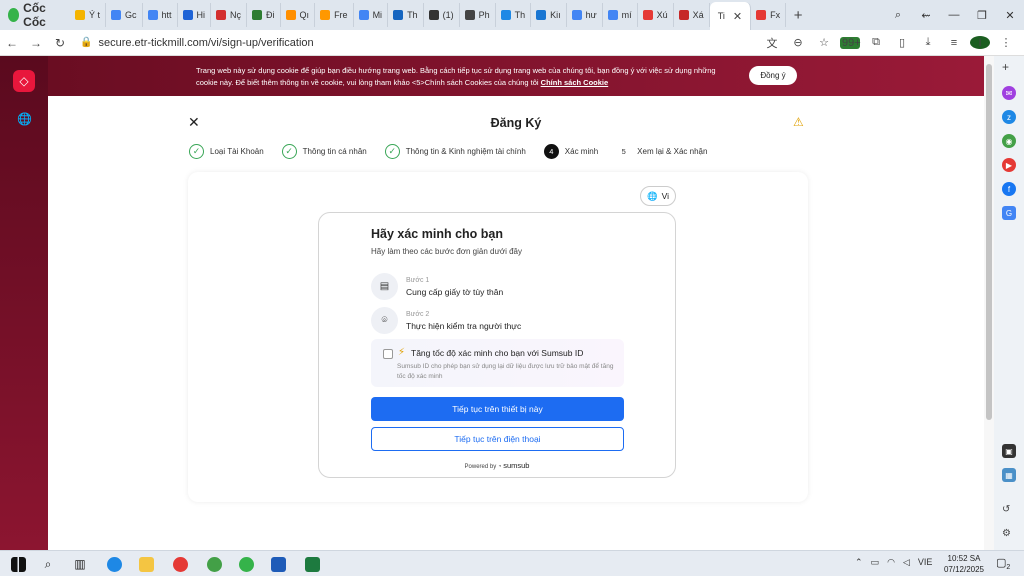 The height and width of the screenshot is (576, 1024). I want to click on browser-tab: Hi, so click(195, 15).